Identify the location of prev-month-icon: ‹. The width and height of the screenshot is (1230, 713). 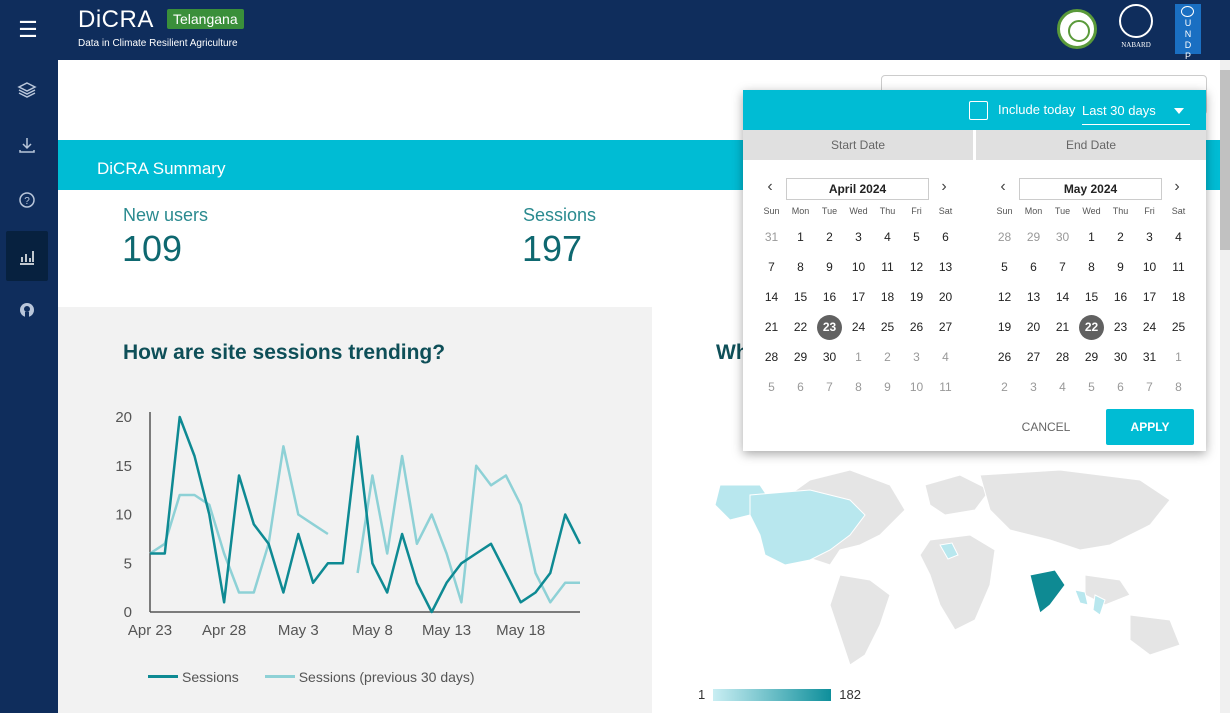
(1003, 187).